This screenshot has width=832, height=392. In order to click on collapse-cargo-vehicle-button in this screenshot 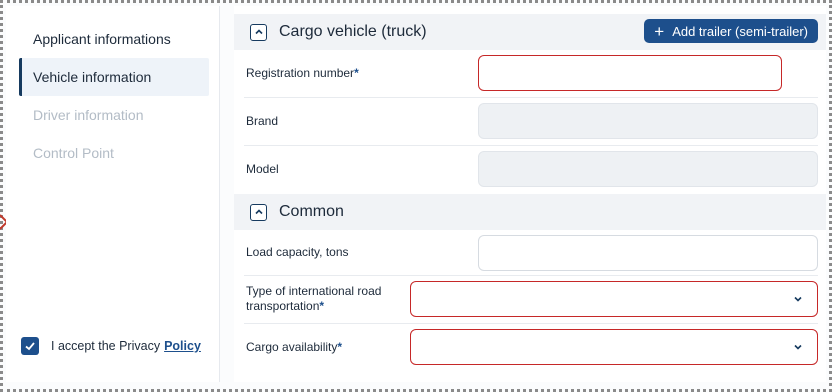, I will do `click(258, 32)`.